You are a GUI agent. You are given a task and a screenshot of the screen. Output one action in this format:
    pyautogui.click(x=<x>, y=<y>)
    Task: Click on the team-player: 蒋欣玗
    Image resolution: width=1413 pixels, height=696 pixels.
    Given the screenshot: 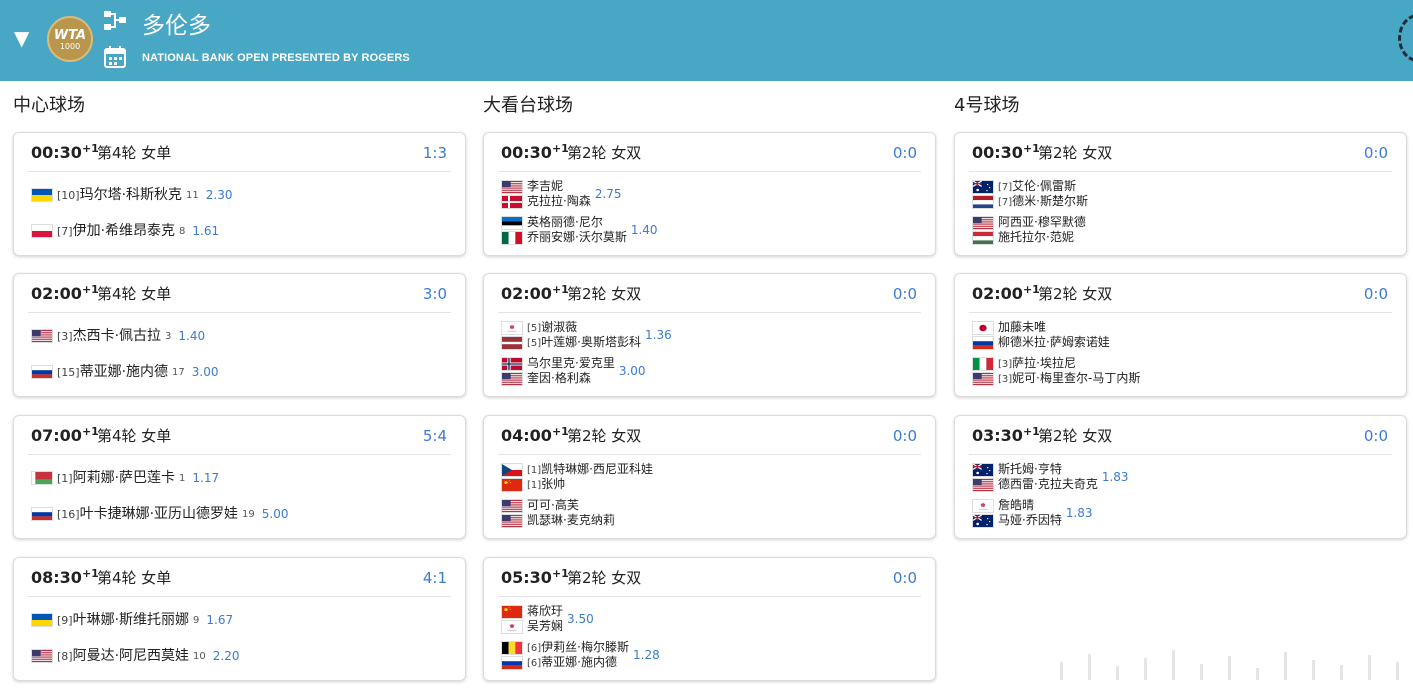 What is the action you would take?
    pyautogui.click(x=532, y=611)
    